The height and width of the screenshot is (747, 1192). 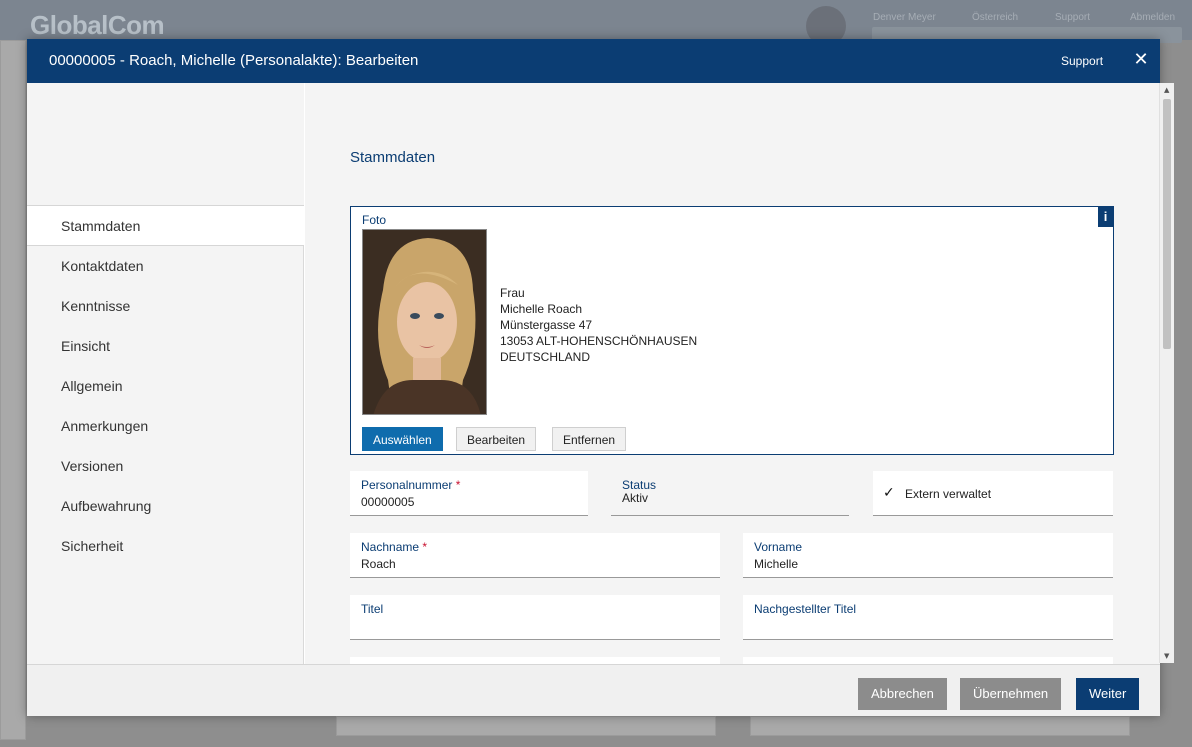 What do you see at coordinates (730, 493) in the screenshot?
I see `status-field: Status Aktiv` at bounding box center [730, 493].